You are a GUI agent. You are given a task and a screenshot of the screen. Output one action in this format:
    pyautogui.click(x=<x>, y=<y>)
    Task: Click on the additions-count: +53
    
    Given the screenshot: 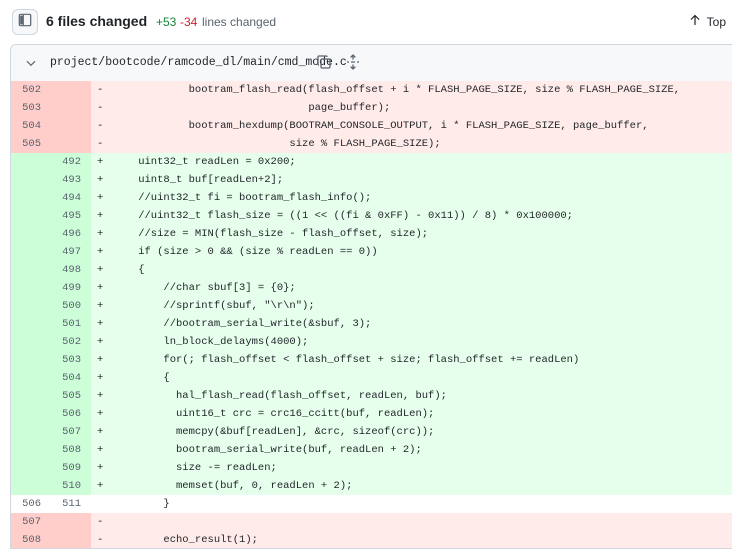 What is the action you would take?
    pyautogui.click(x=166, y=22)
    